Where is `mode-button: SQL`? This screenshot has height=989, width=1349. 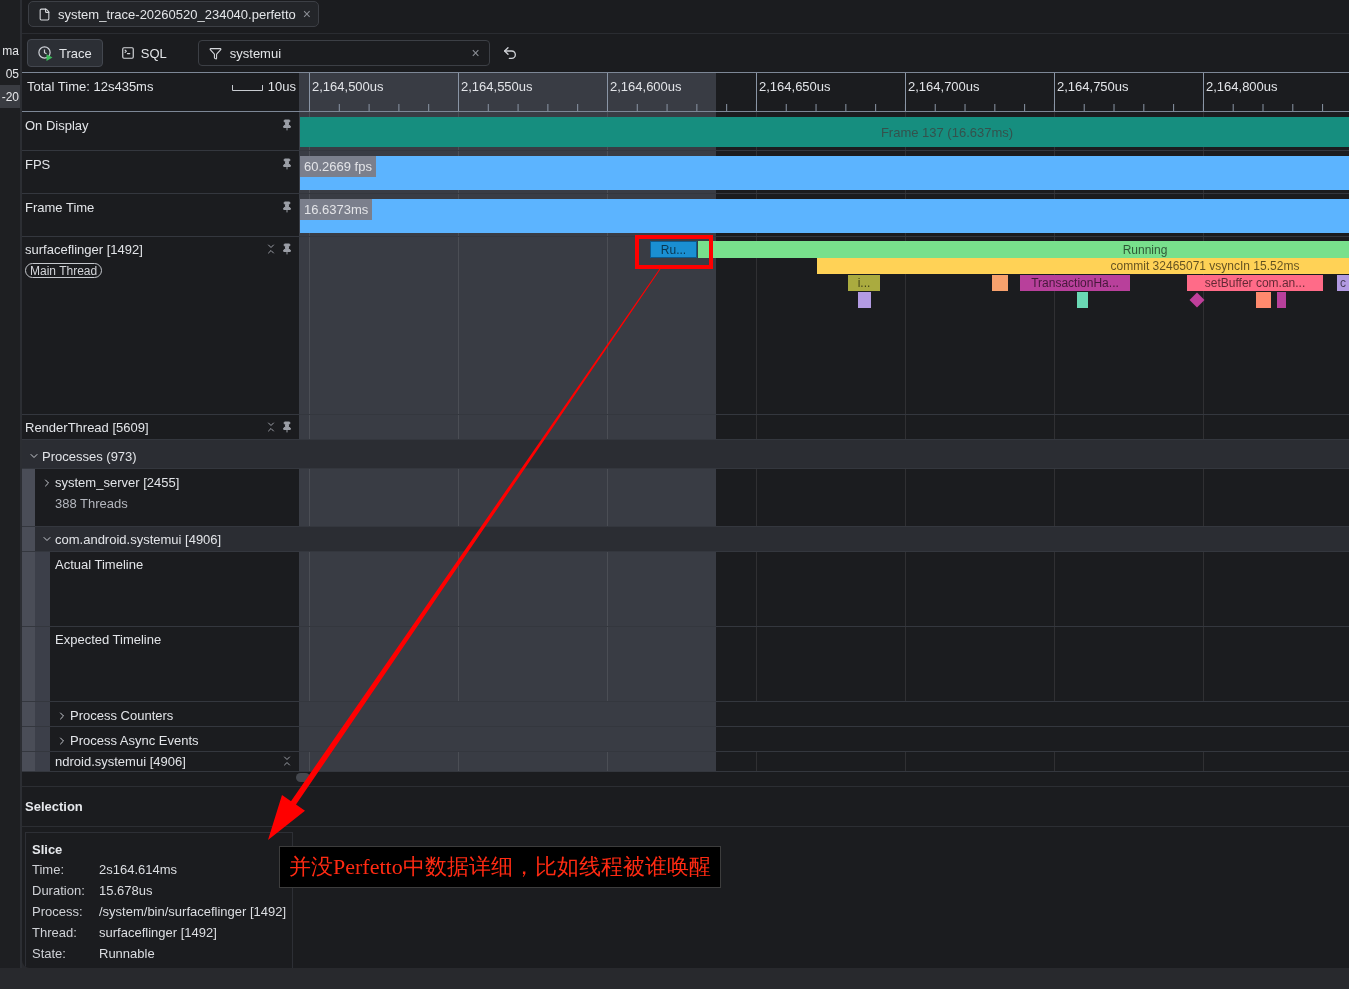 mode-button: SQL is located at coordinates (143, 53).